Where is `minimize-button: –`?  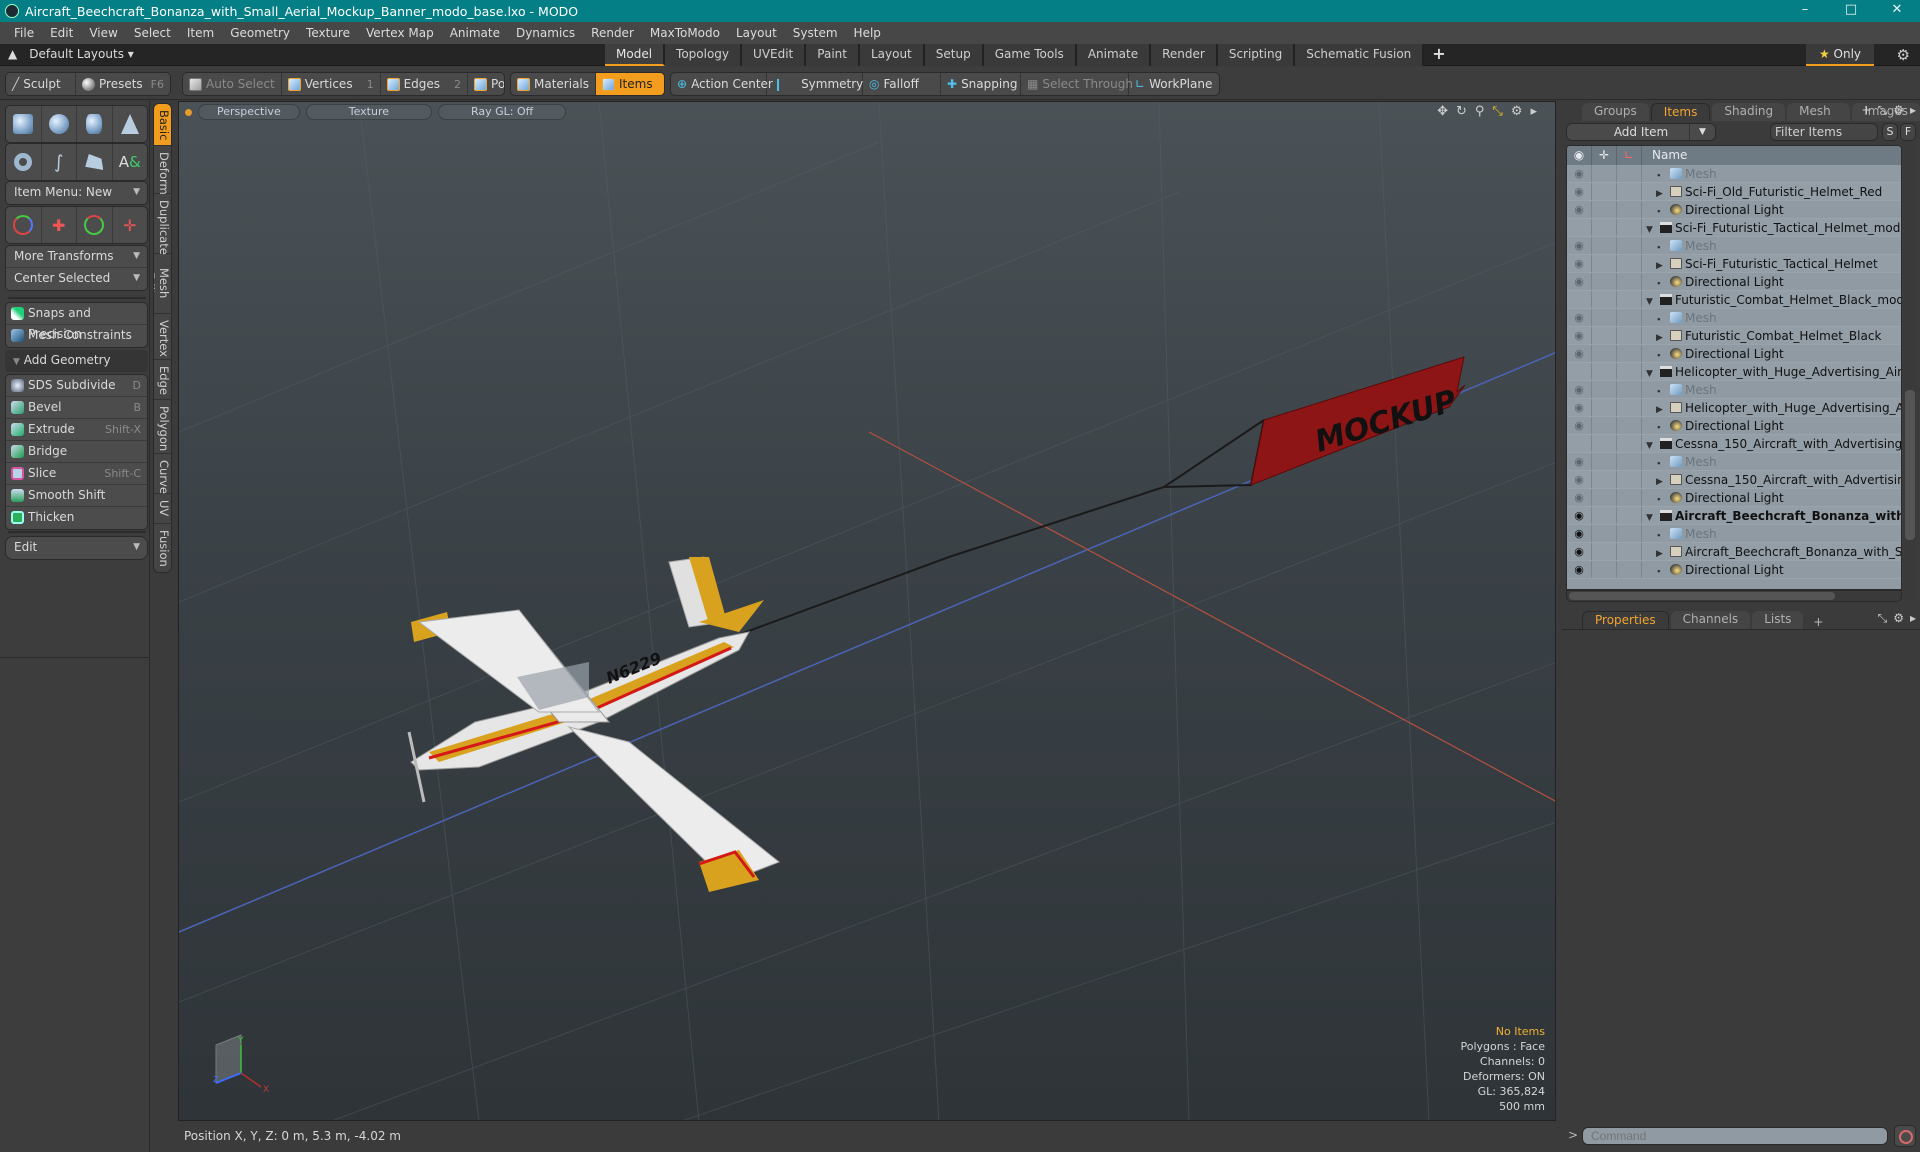
minimize-button: – is located at coordinates (1805, 11).